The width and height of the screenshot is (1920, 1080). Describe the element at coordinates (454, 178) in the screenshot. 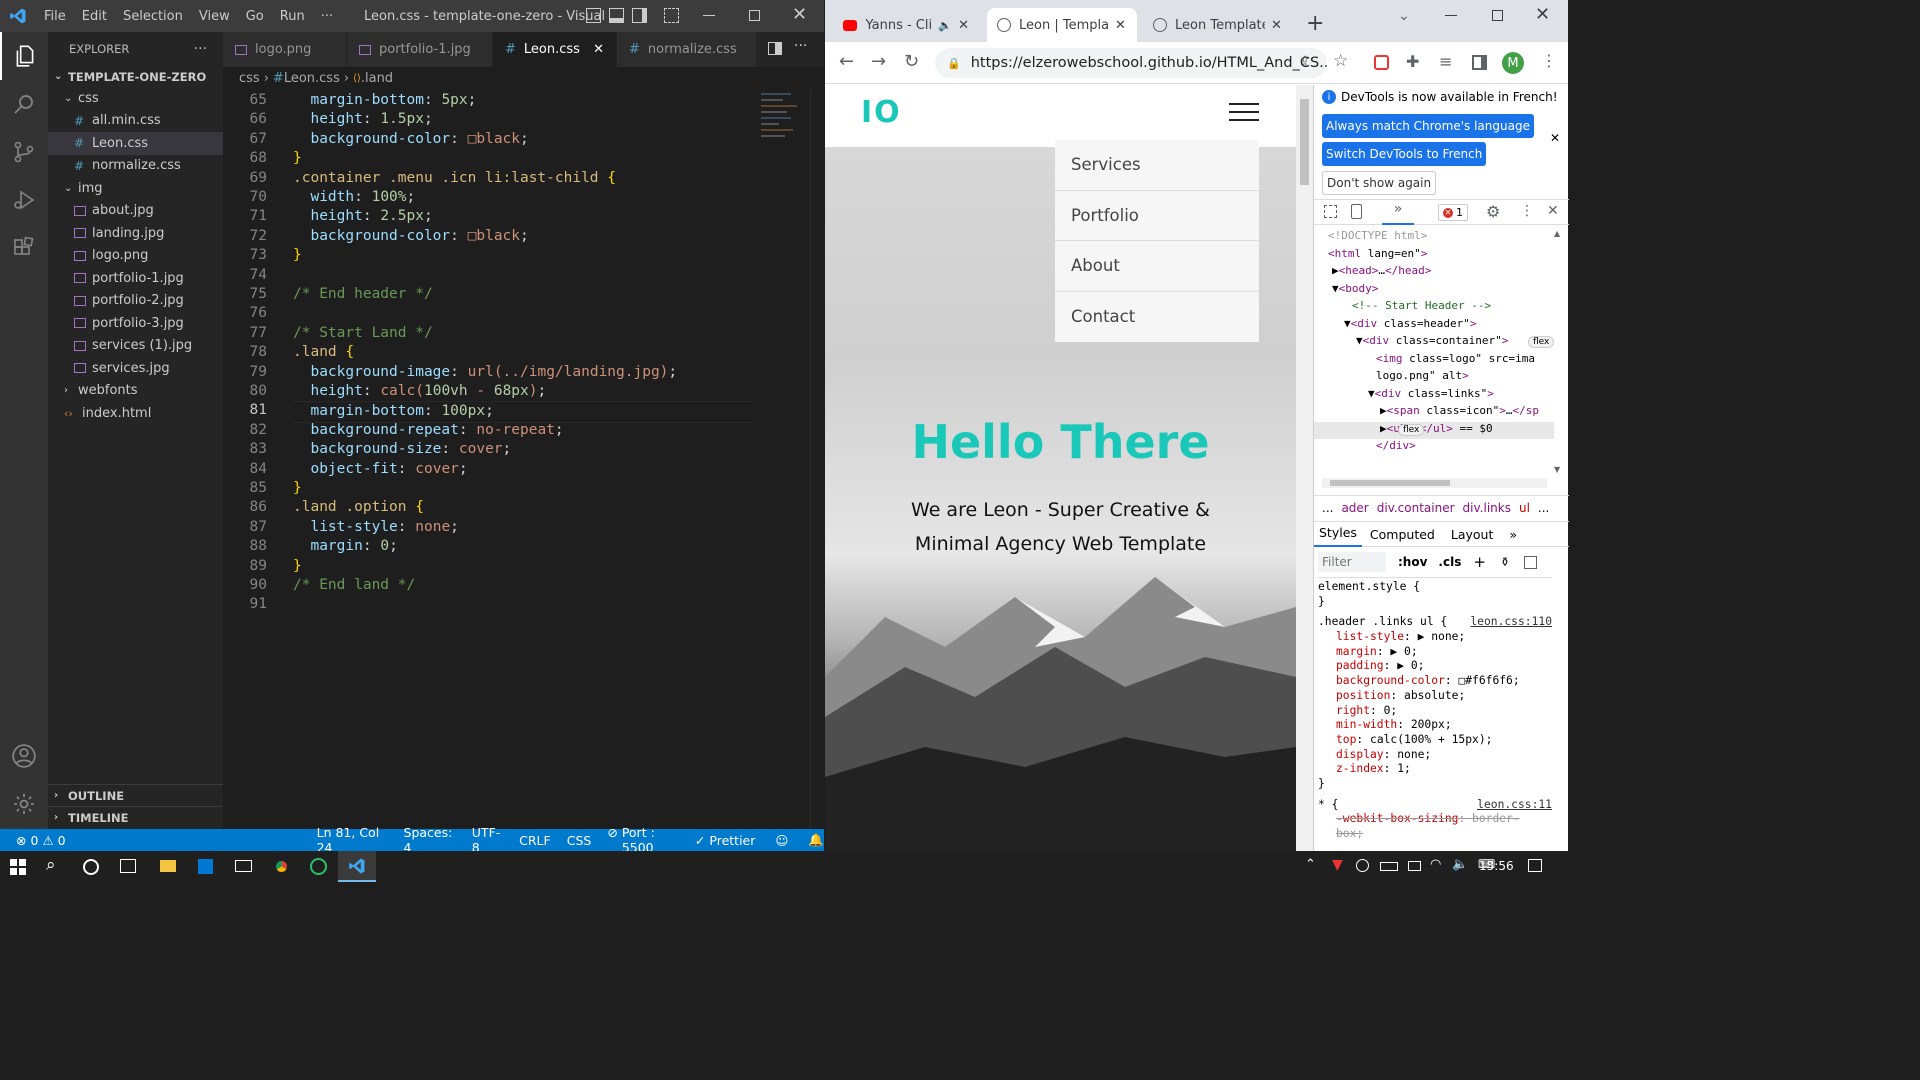

I see `code-line: .container .menu .icn li:last-child {` at that location.